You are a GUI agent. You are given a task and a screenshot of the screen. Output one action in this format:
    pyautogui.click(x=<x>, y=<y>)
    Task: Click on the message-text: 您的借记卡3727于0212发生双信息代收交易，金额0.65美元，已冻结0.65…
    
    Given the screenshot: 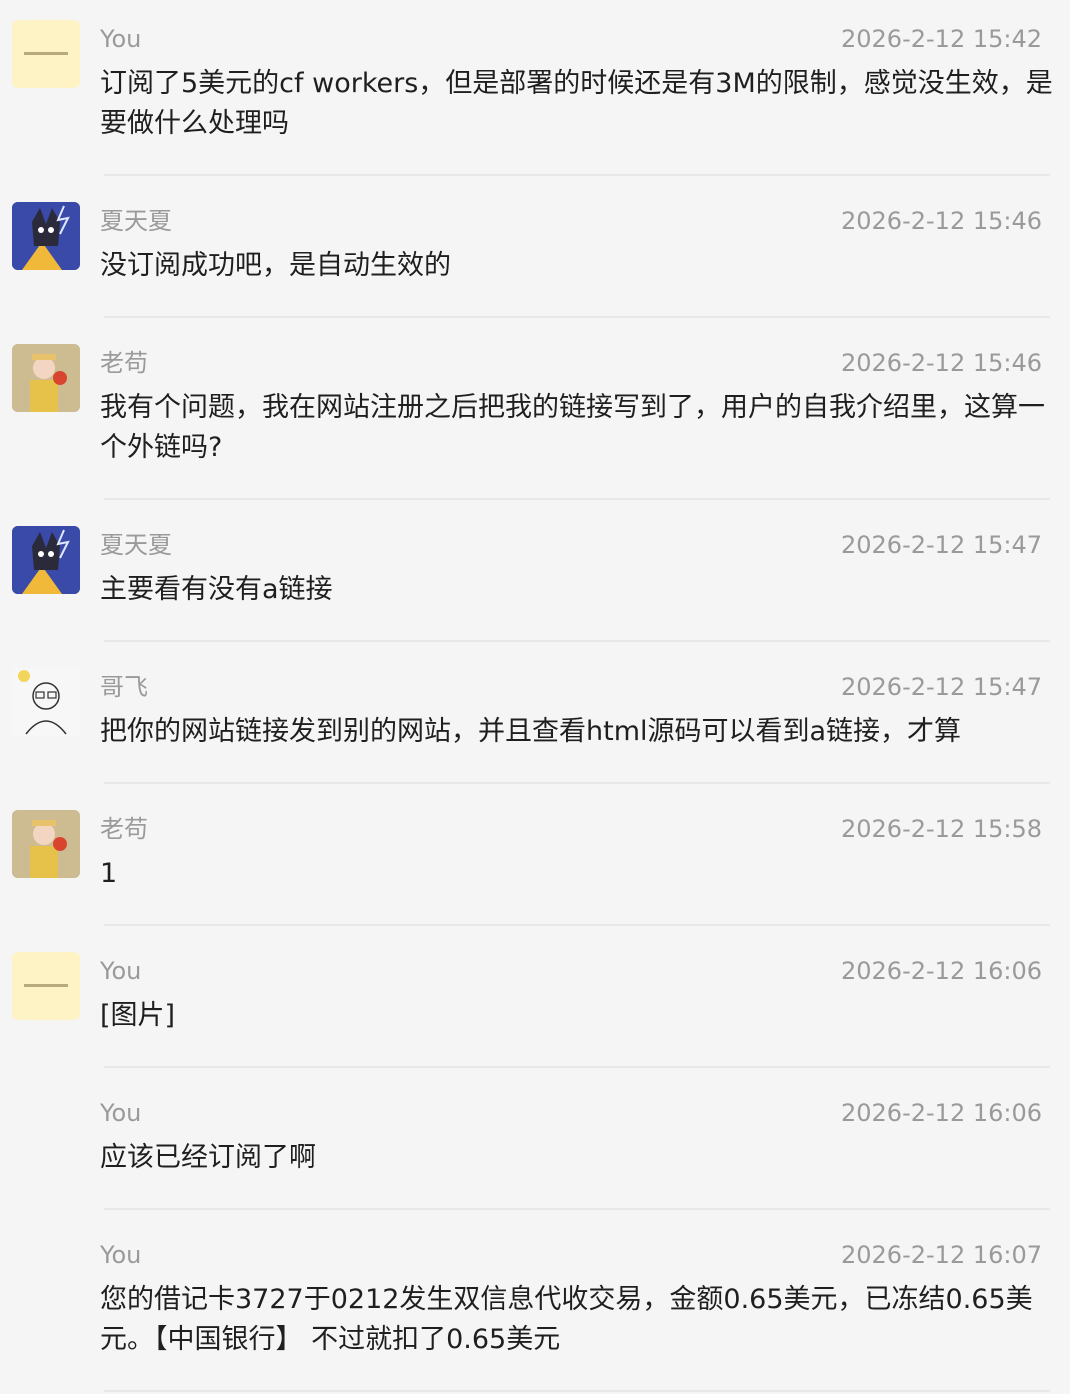 What is the action you would take?
    pyautogui.click(x=577, y=1320)
    